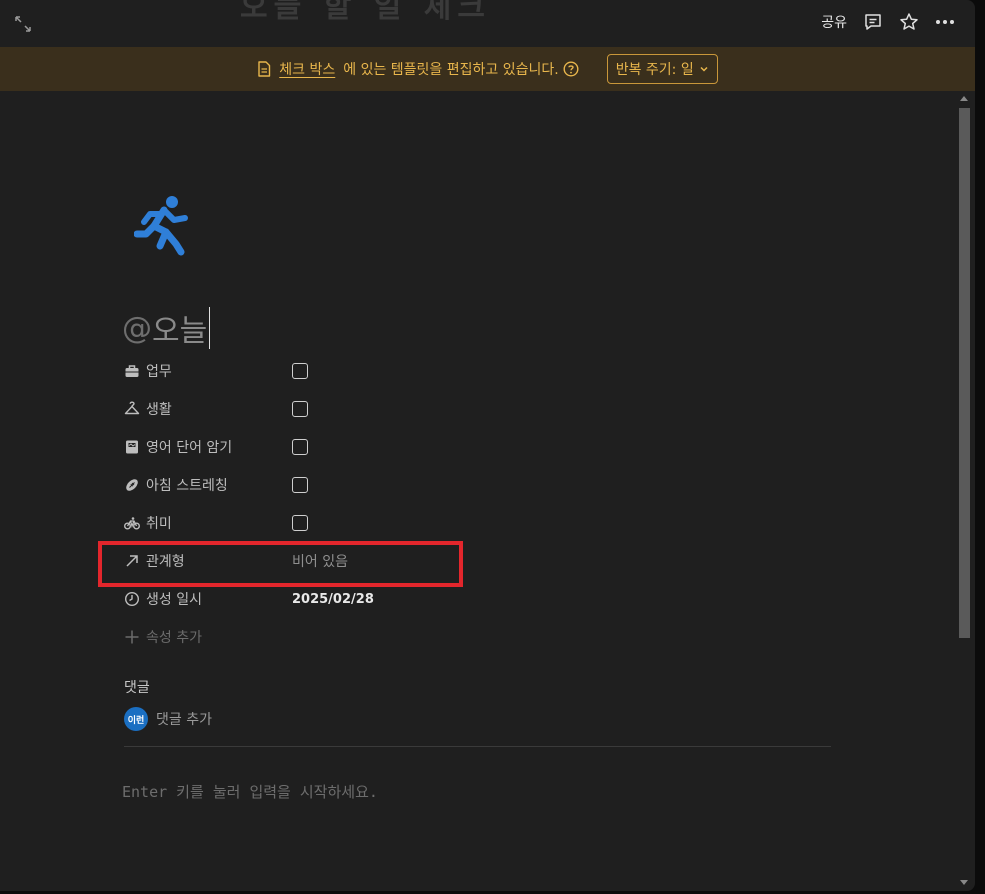 The height and width of the screenshot is (894, 985). I want to click on property-row-life: 생활, so click(474, 409).